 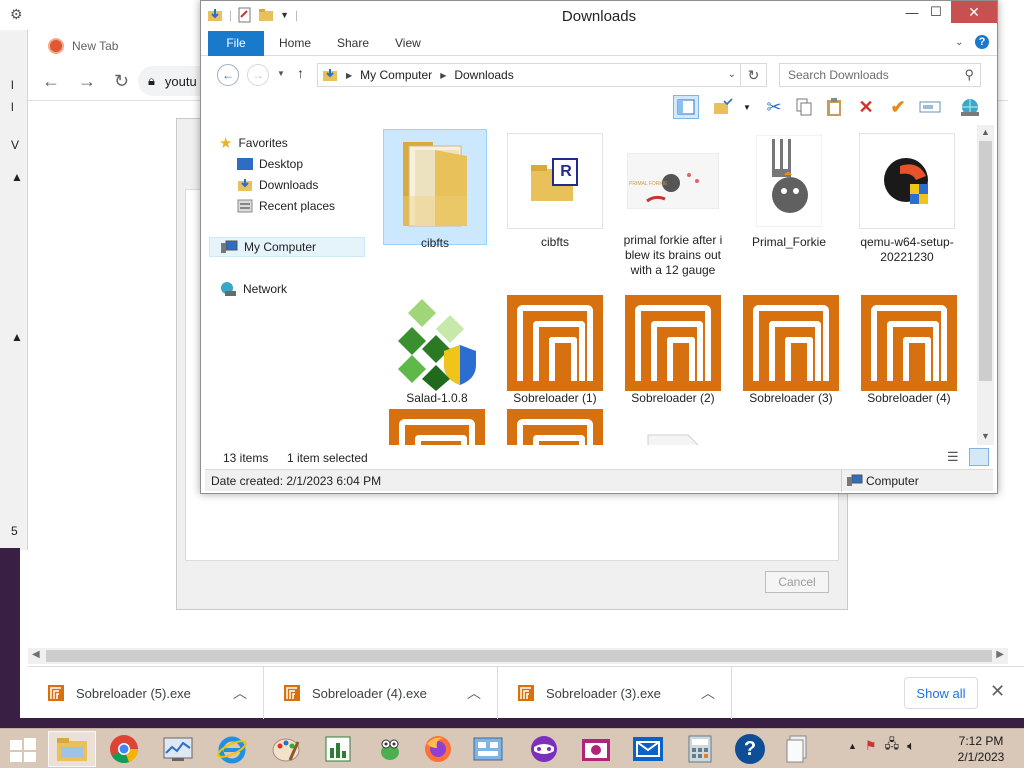 I want to click on large-icons-view-icon, so click(x=979, y=457).